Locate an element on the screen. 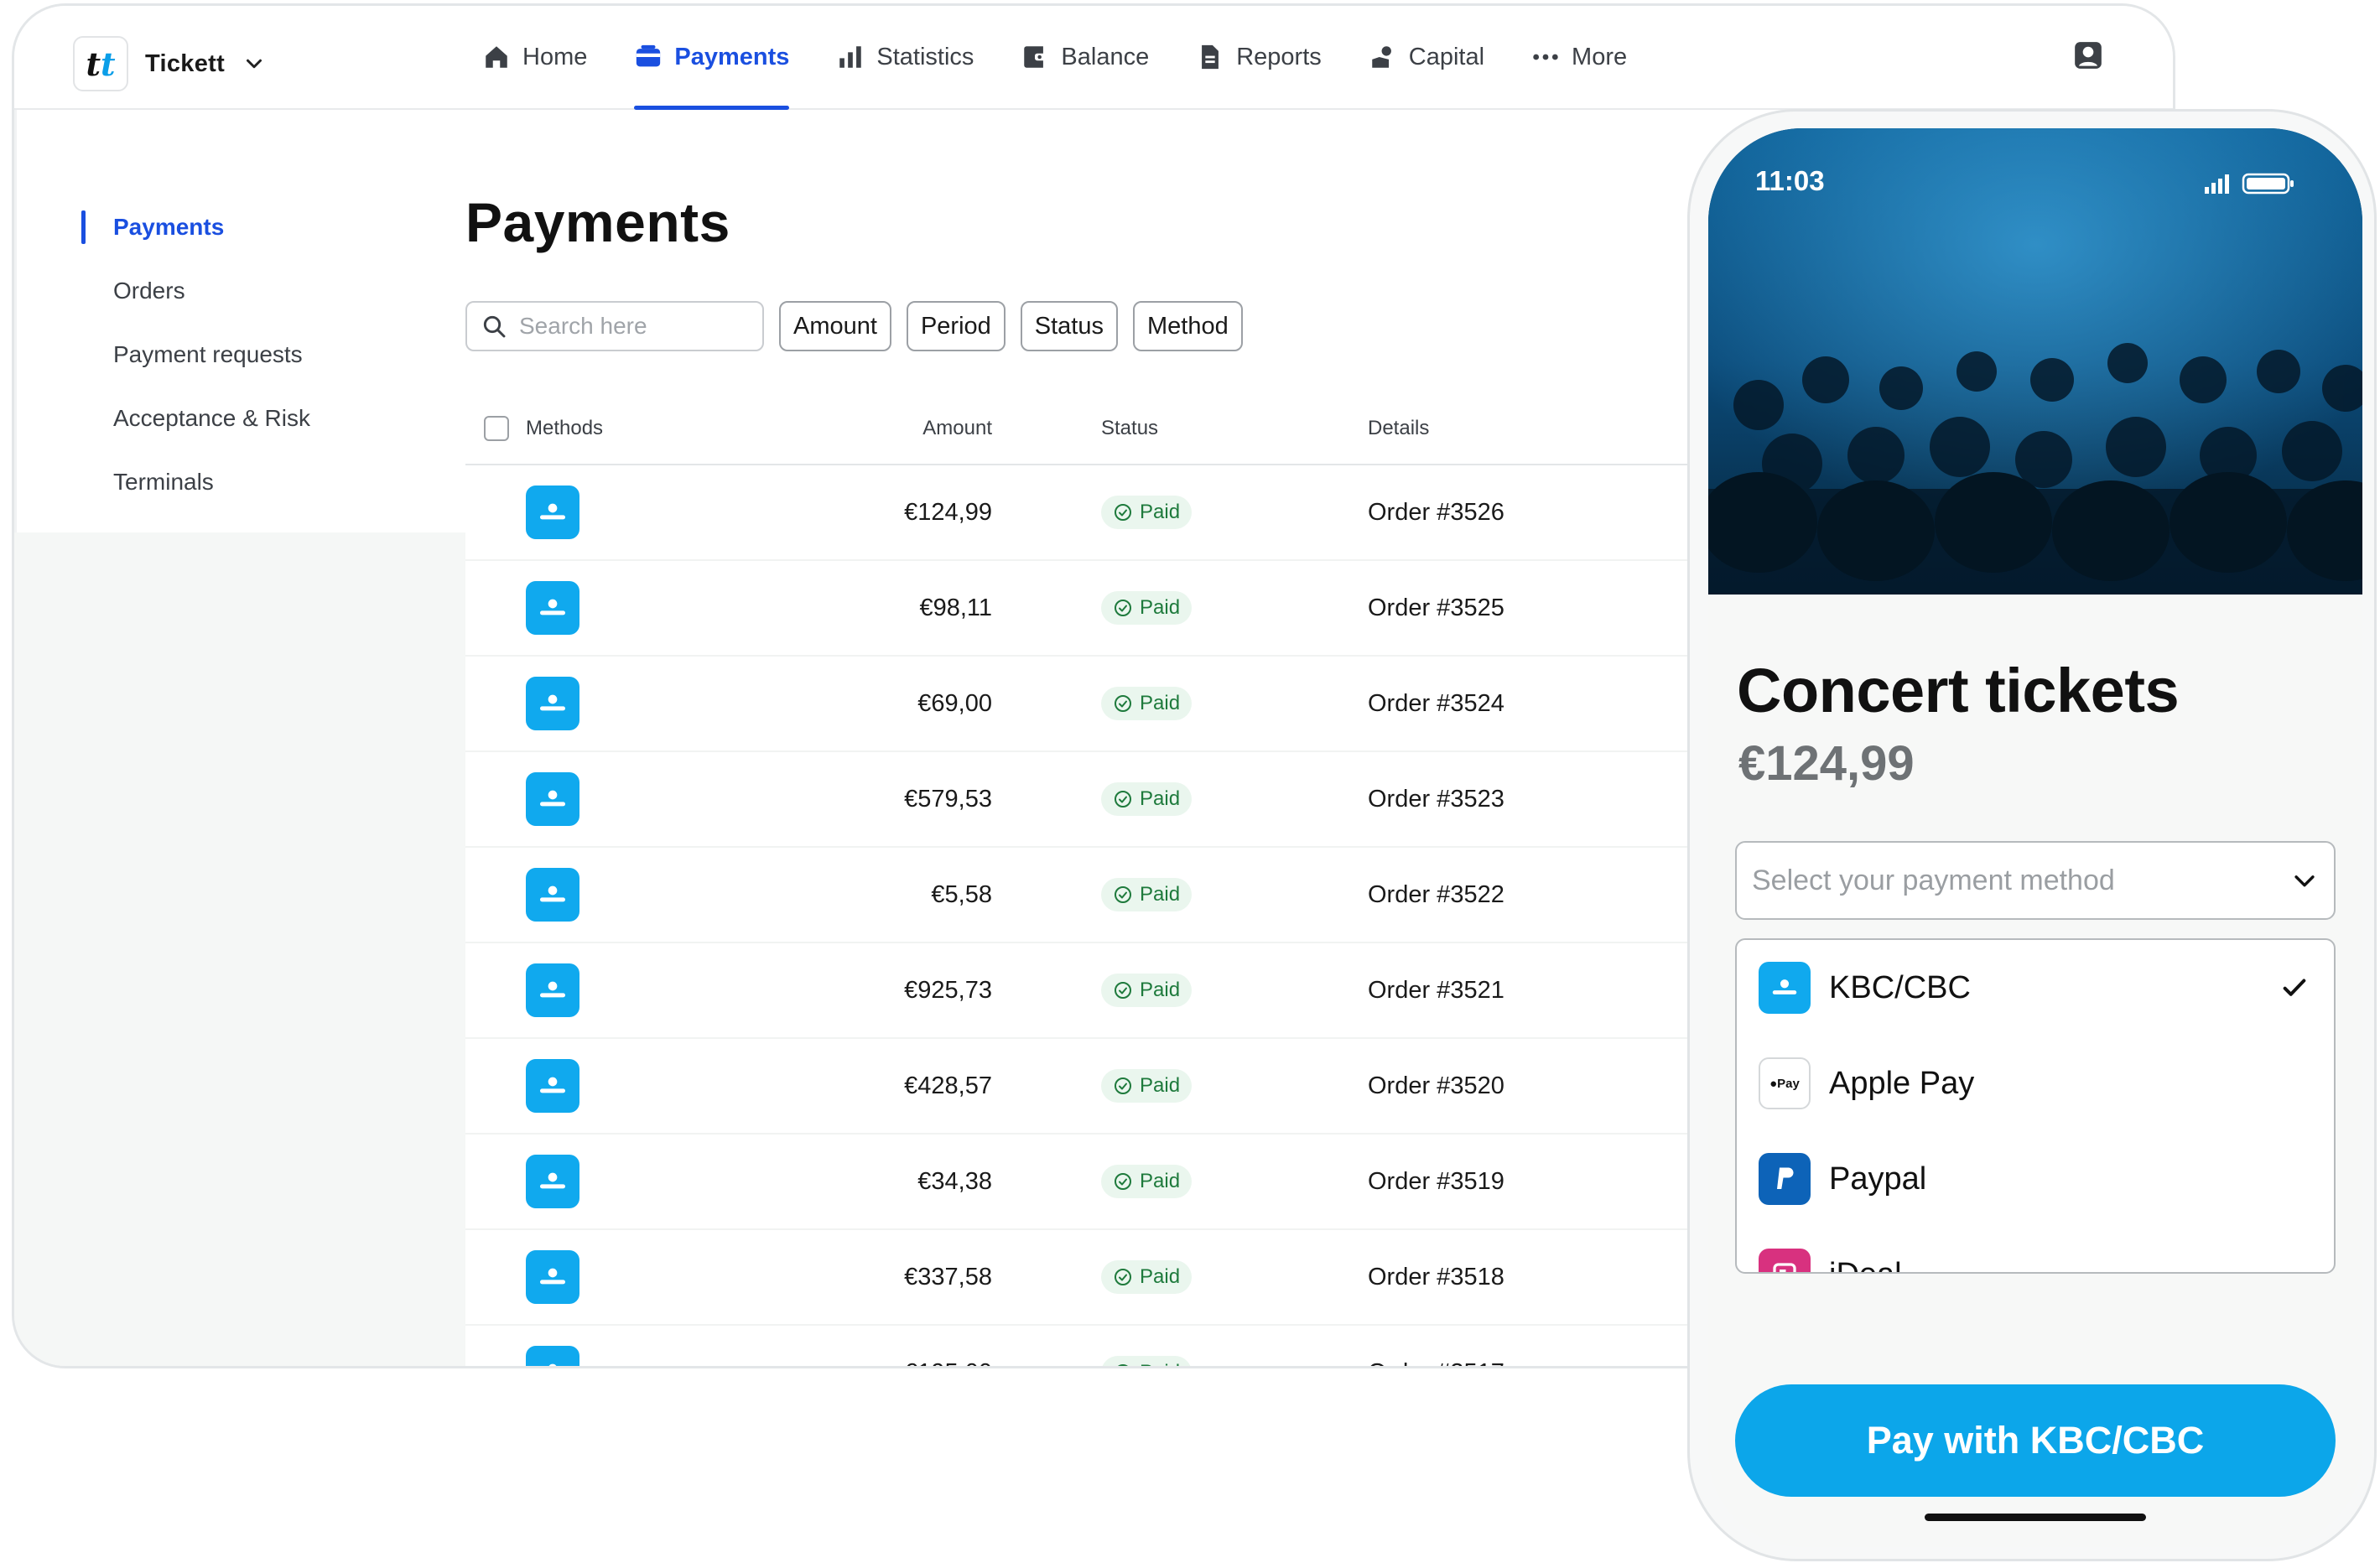  row-details: Order #3524 is located at coordinates (1436, 703).